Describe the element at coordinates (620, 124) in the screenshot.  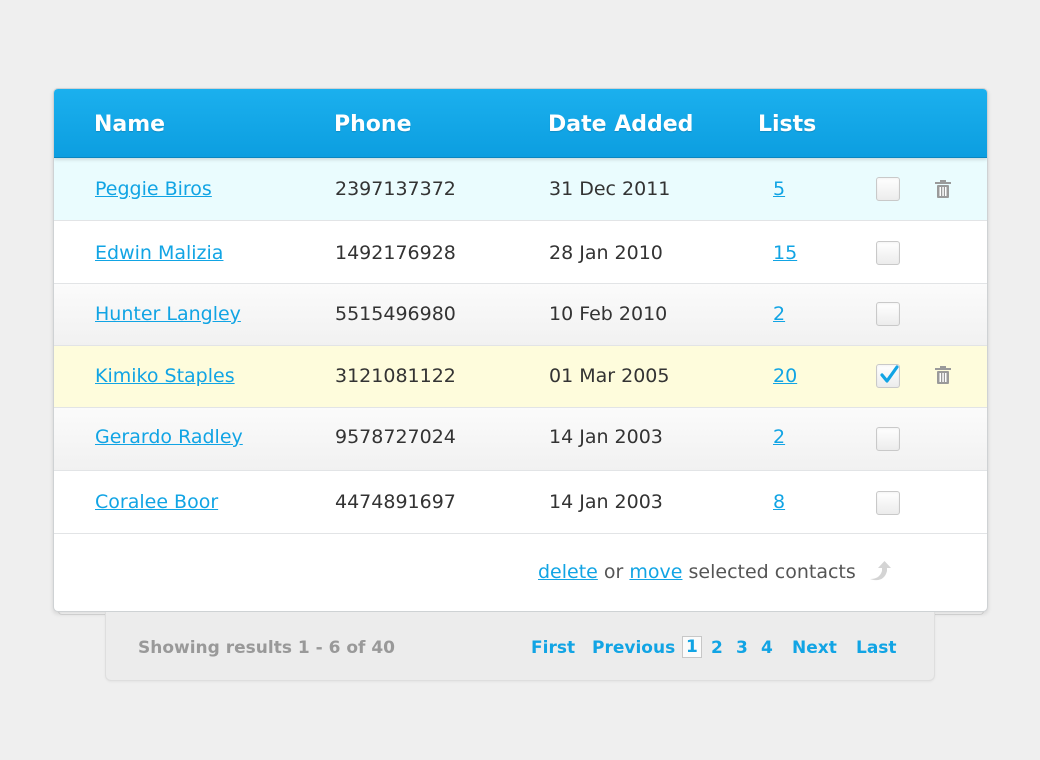
I see `column-header-date-added: Date Added` at that location.